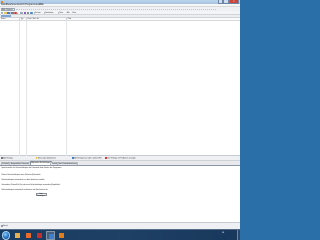  Describe the element at coordinates (74, 13) in the screenshot. I see `toolbar-label-filter-2: Filter` at that location.